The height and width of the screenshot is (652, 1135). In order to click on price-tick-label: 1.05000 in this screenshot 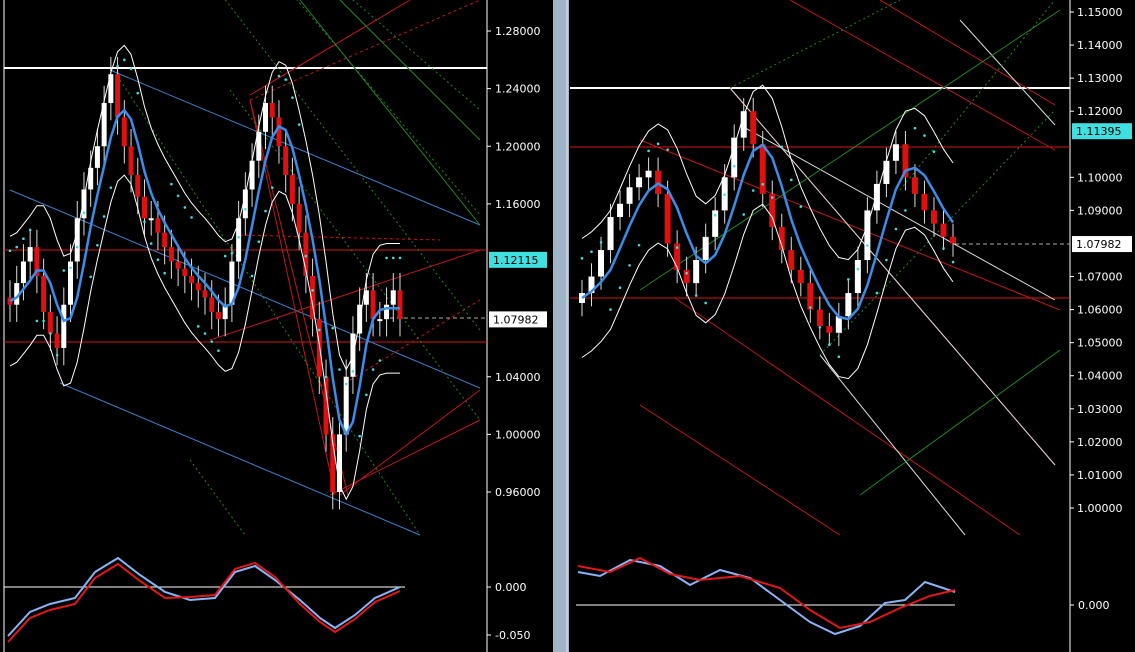, I will do `click(1100, 343)`.